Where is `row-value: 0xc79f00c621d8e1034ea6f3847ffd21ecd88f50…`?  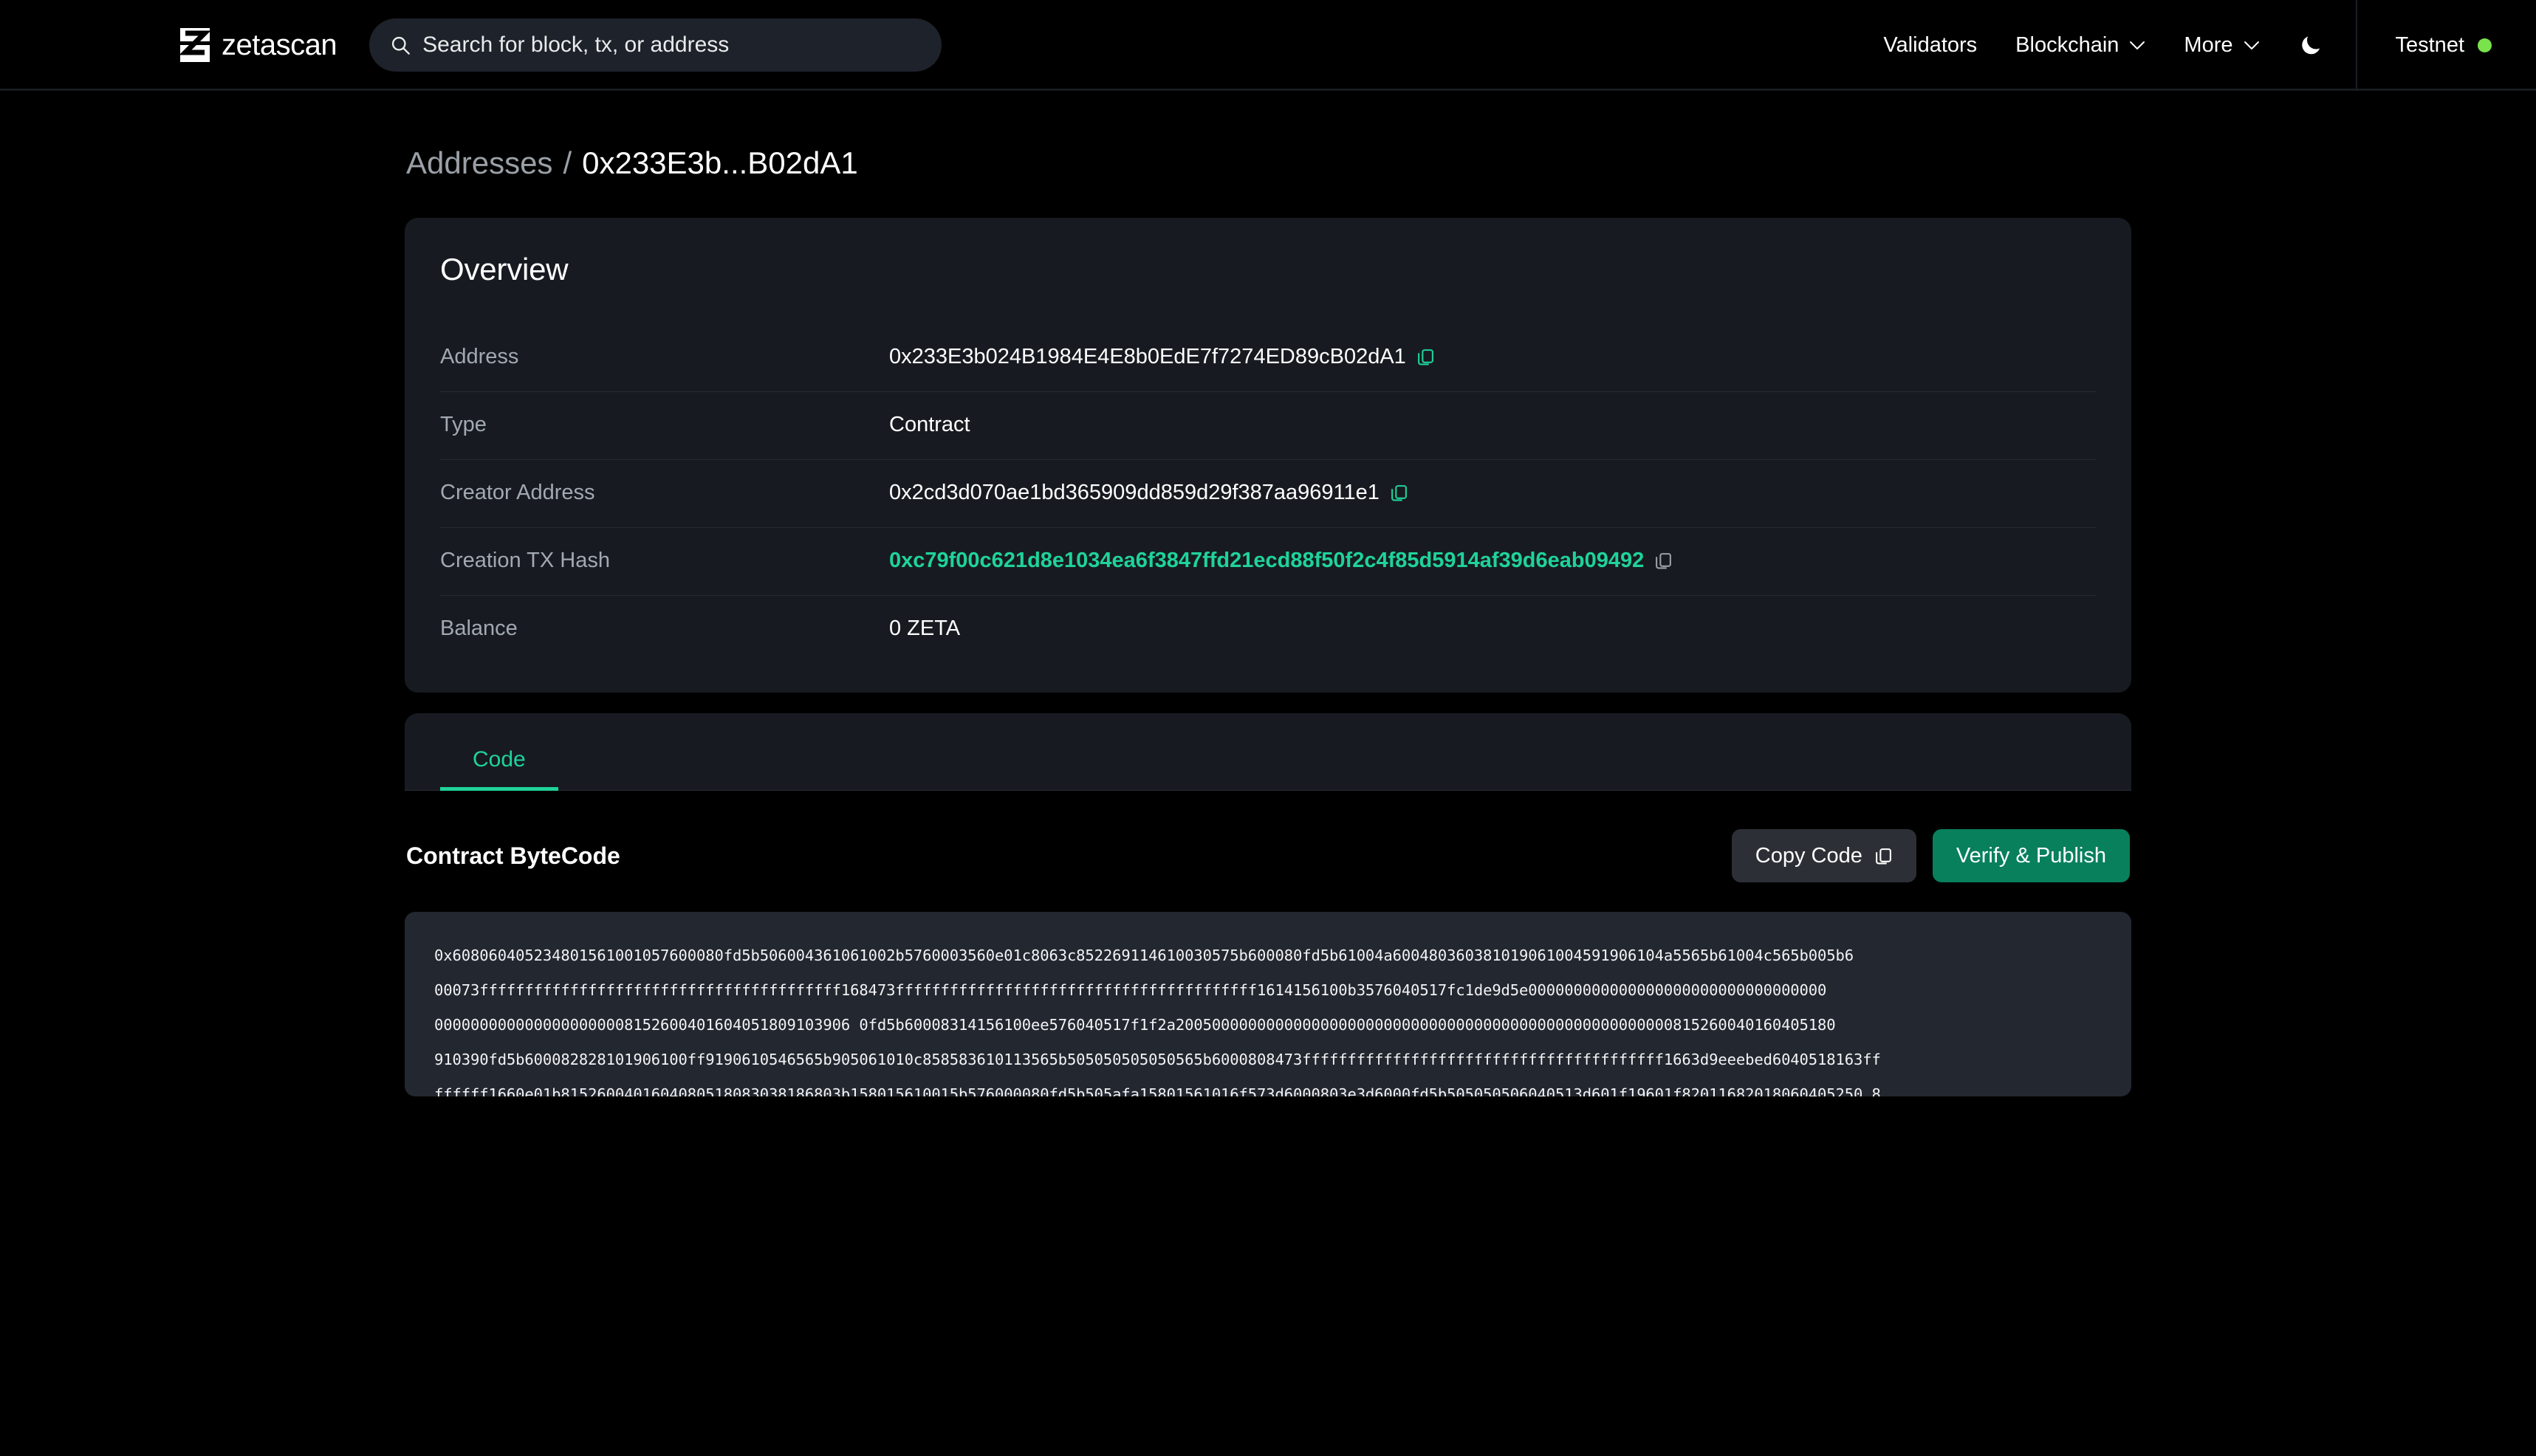
row-value: 0xc79f00c621d8e1034ea6f3847ffd21ecd88f50… is located at coordinates (1281, 561).